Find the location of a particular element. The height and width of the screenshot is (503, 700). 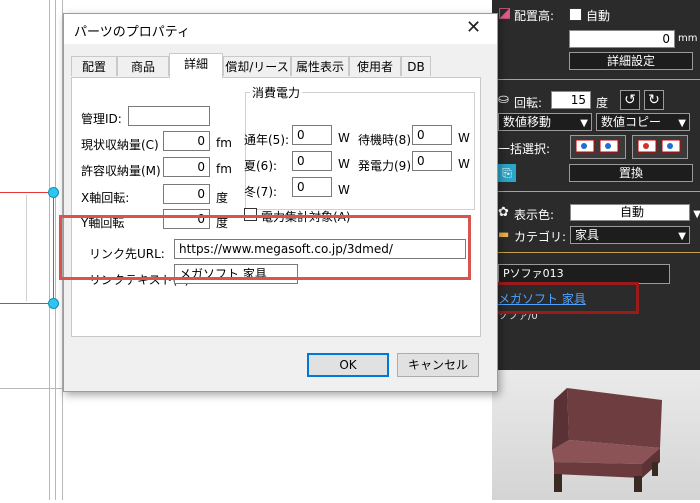

part-name-field: Pソファ013 is located at coordinates (584, 274).